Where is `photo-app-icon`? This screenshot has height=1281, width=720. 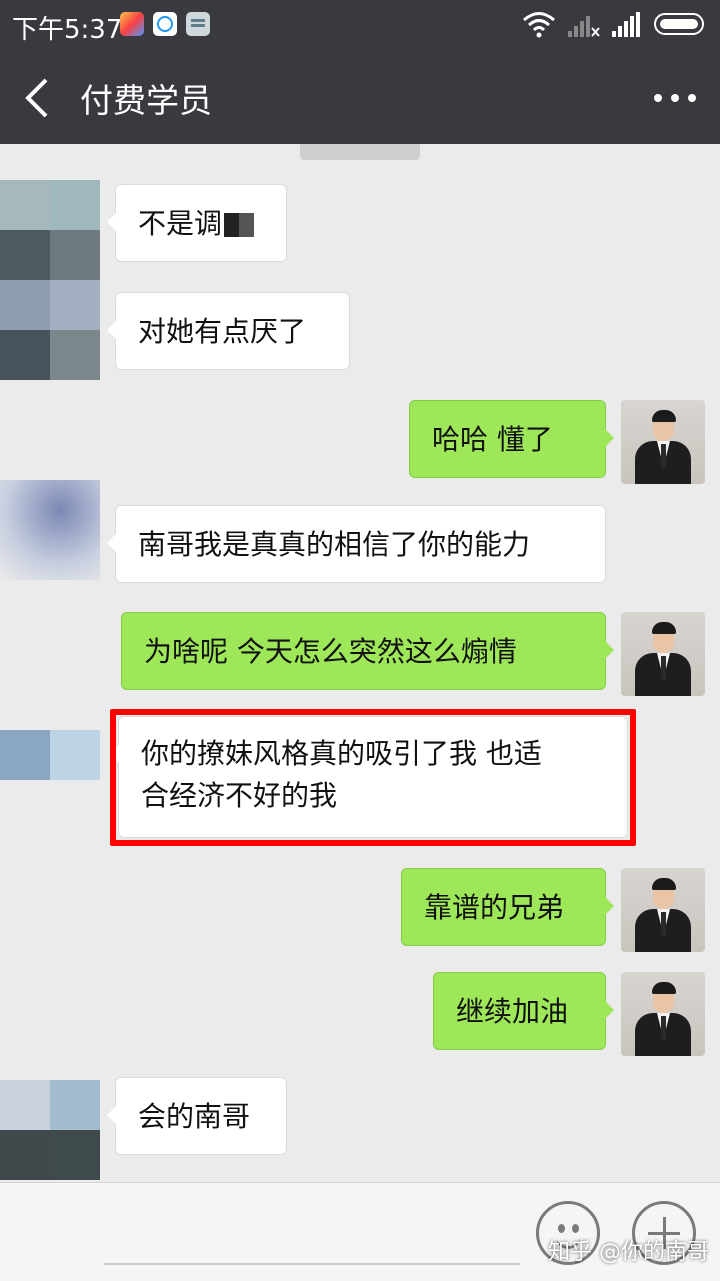 photo-app-icon is located at coordinates (132, 24).